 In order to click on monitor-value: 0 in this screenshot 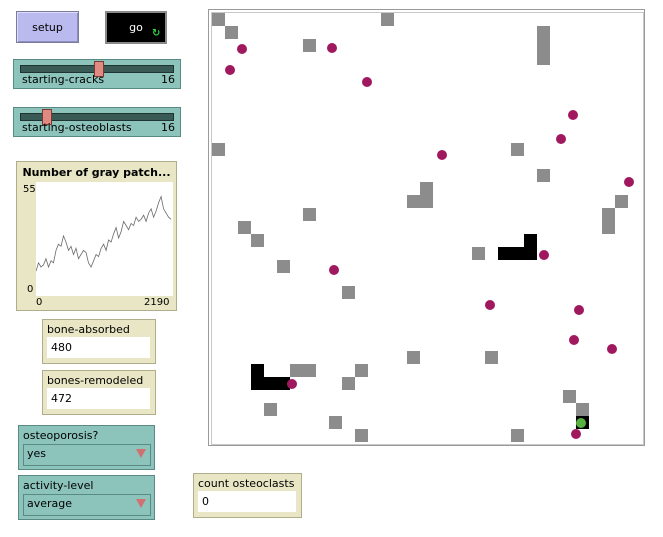, I will do `click(247, 501)`.